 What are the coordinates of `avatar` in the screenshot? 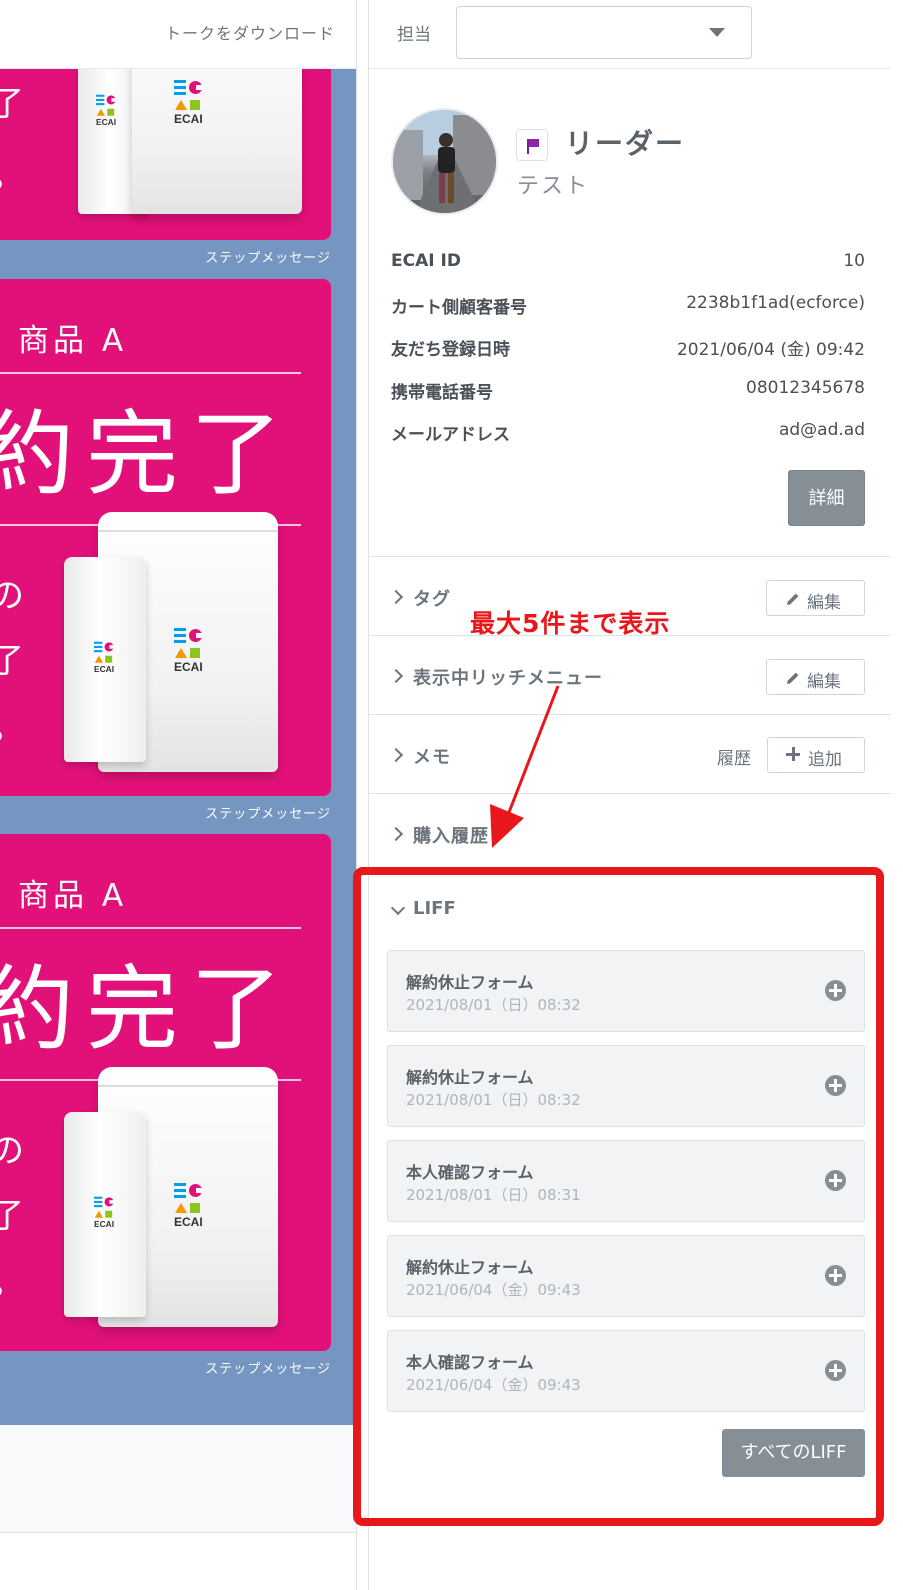 It's located at (444, 161).